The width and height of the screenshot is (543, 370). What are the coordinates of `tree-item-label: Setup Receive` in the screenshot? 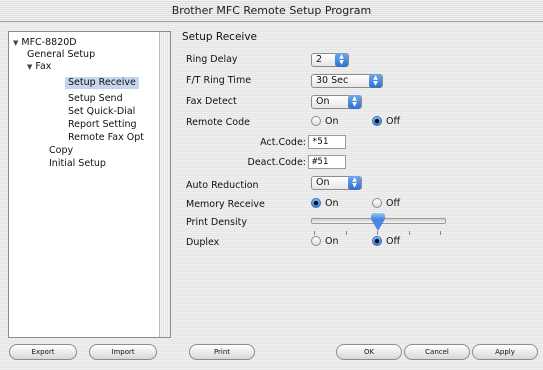 It's located at (102, 82).